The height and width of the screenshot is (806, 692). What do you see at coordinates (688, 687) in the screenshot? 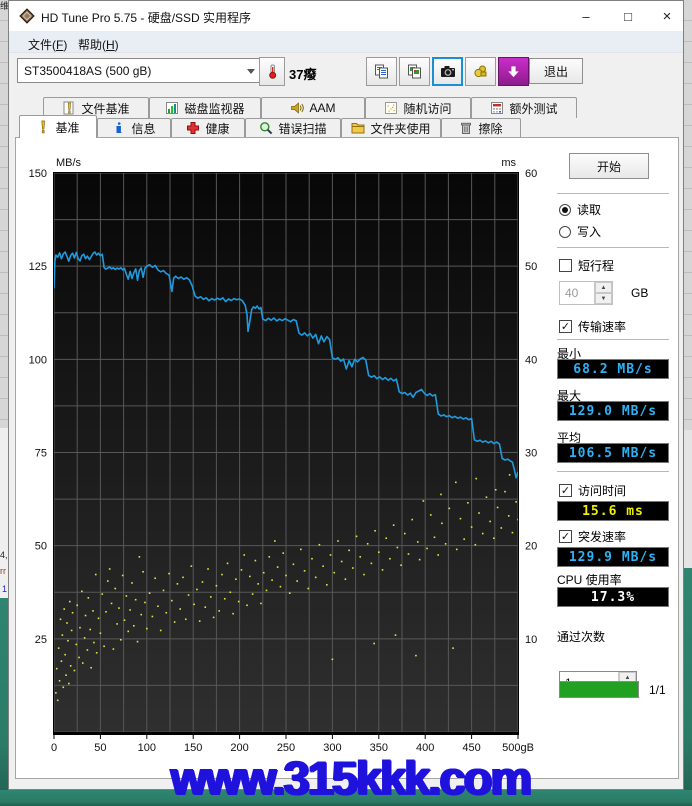
I see `desktop-right` at bounding box center [688, 687].